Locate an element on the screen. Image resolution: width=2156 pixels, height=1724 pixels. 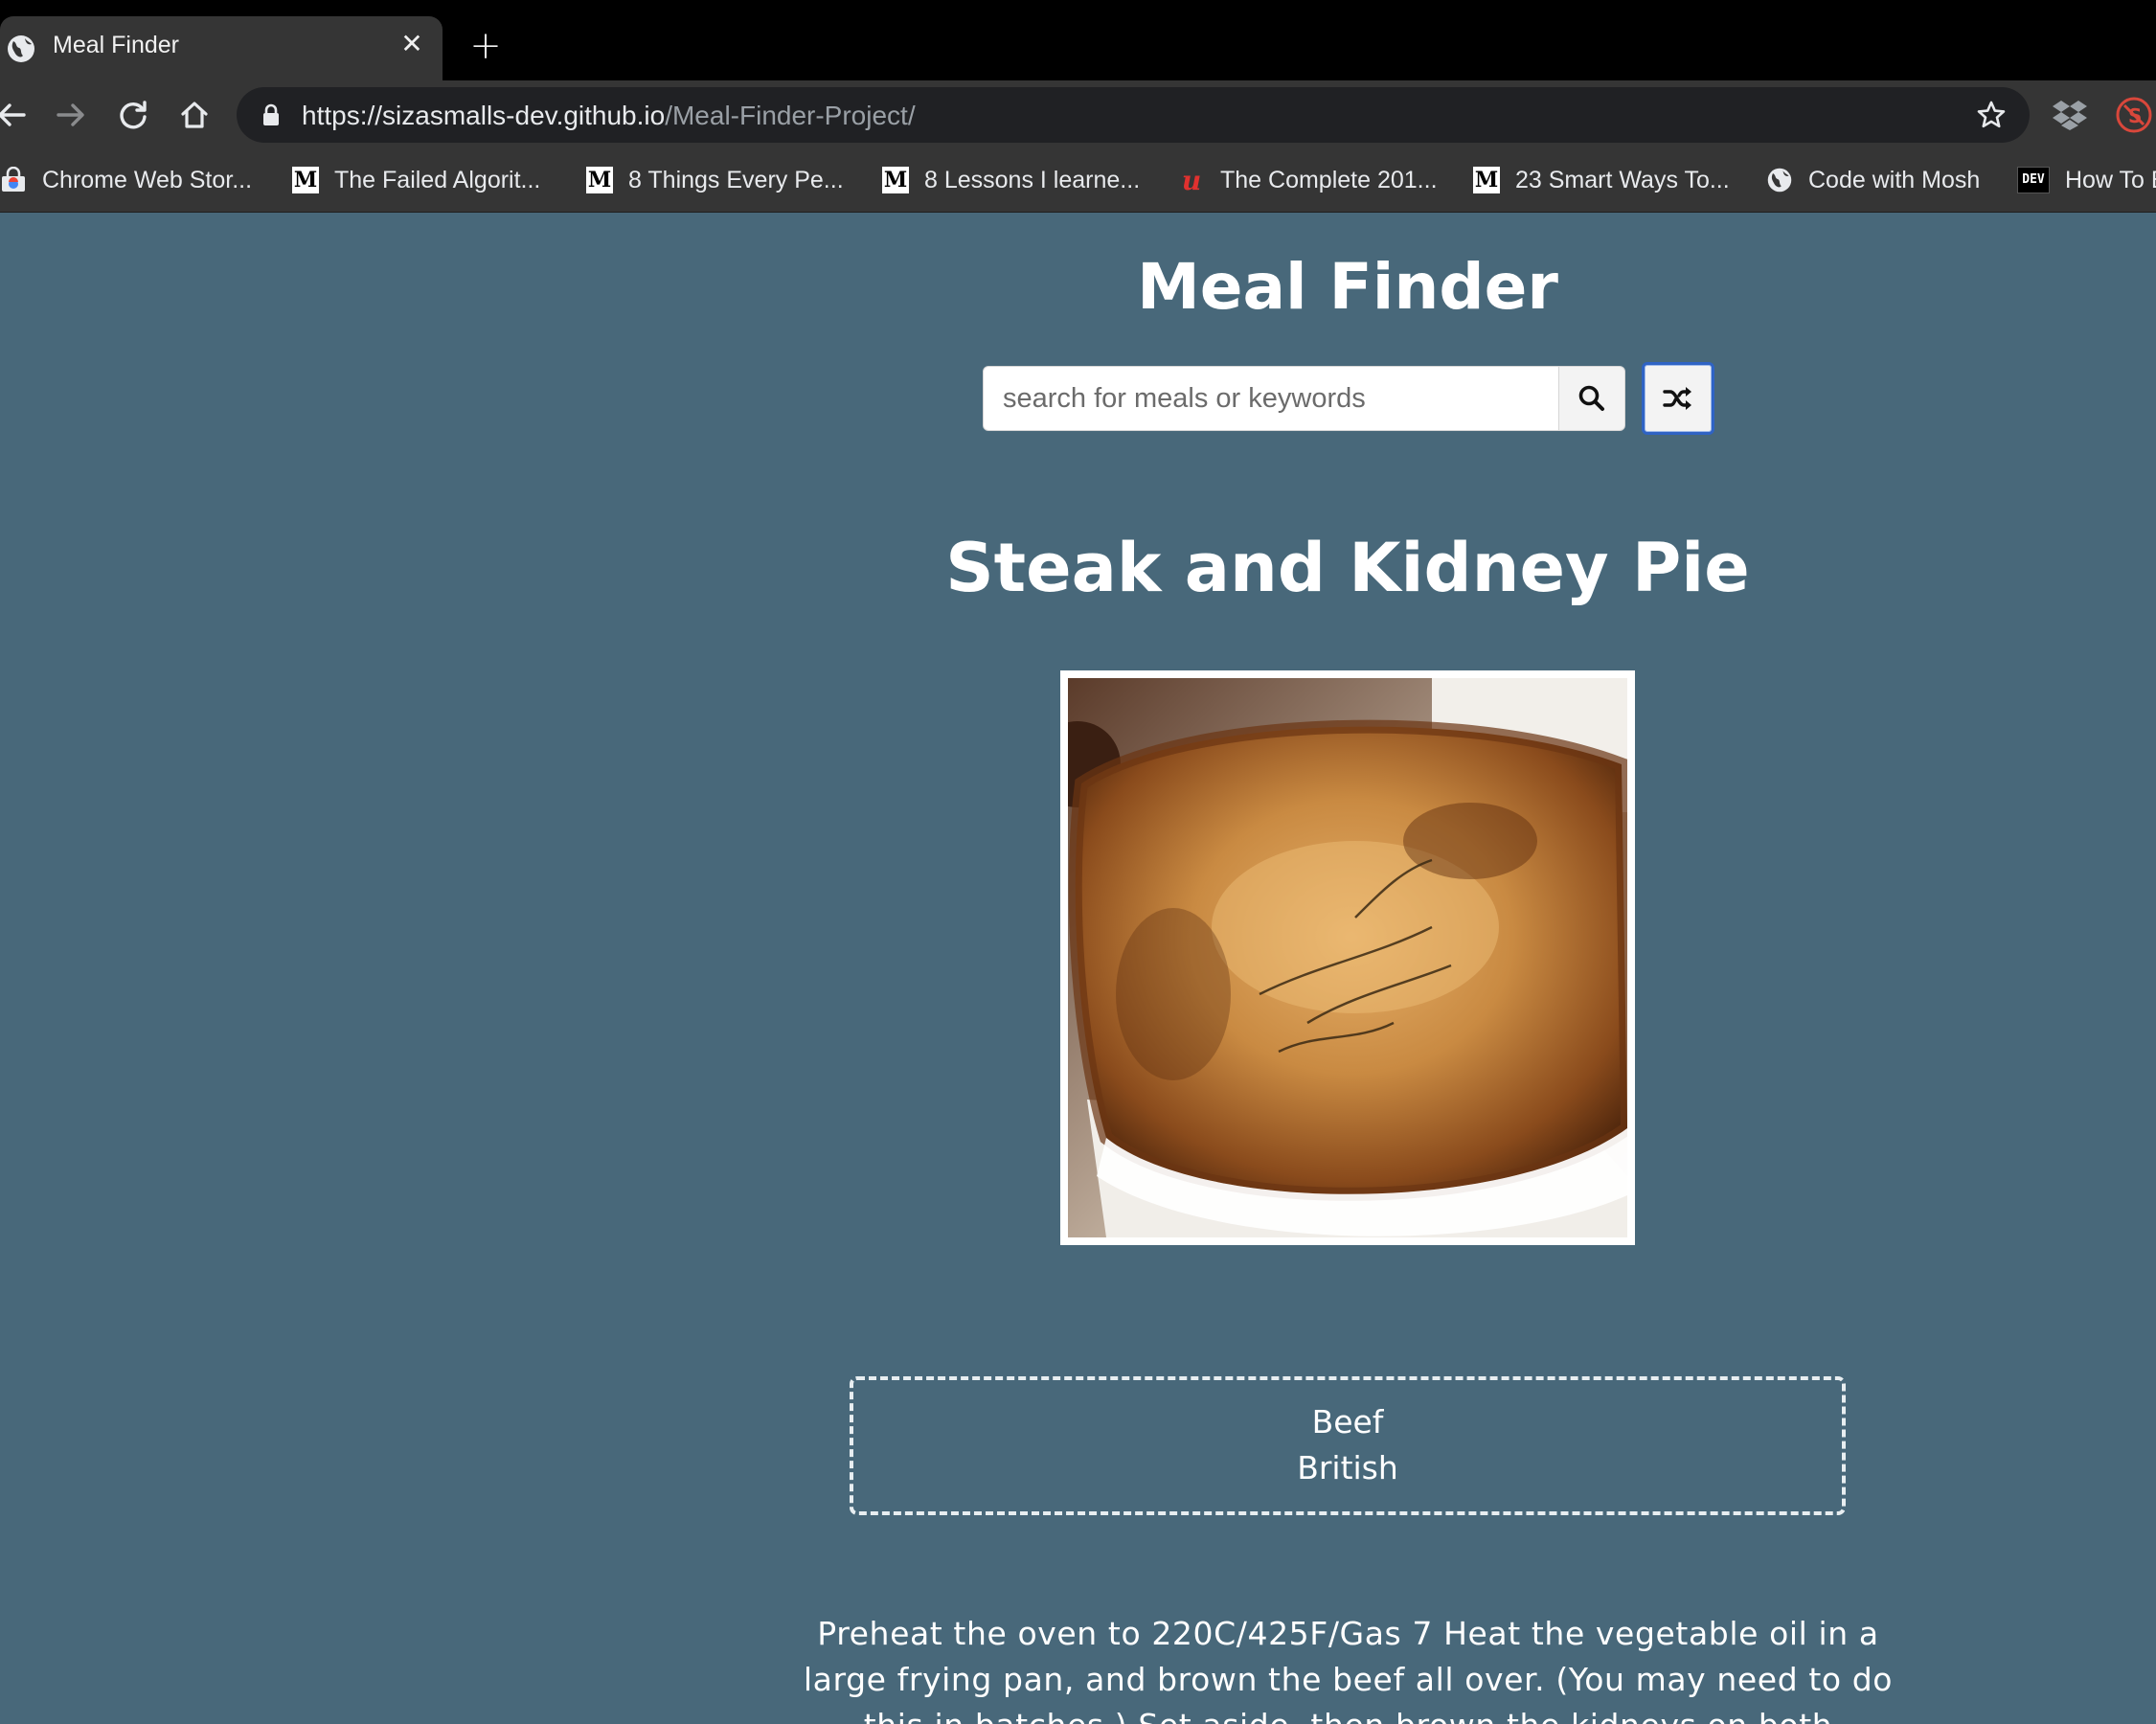
arrow-left-icon is located at coordinates (13, 114).